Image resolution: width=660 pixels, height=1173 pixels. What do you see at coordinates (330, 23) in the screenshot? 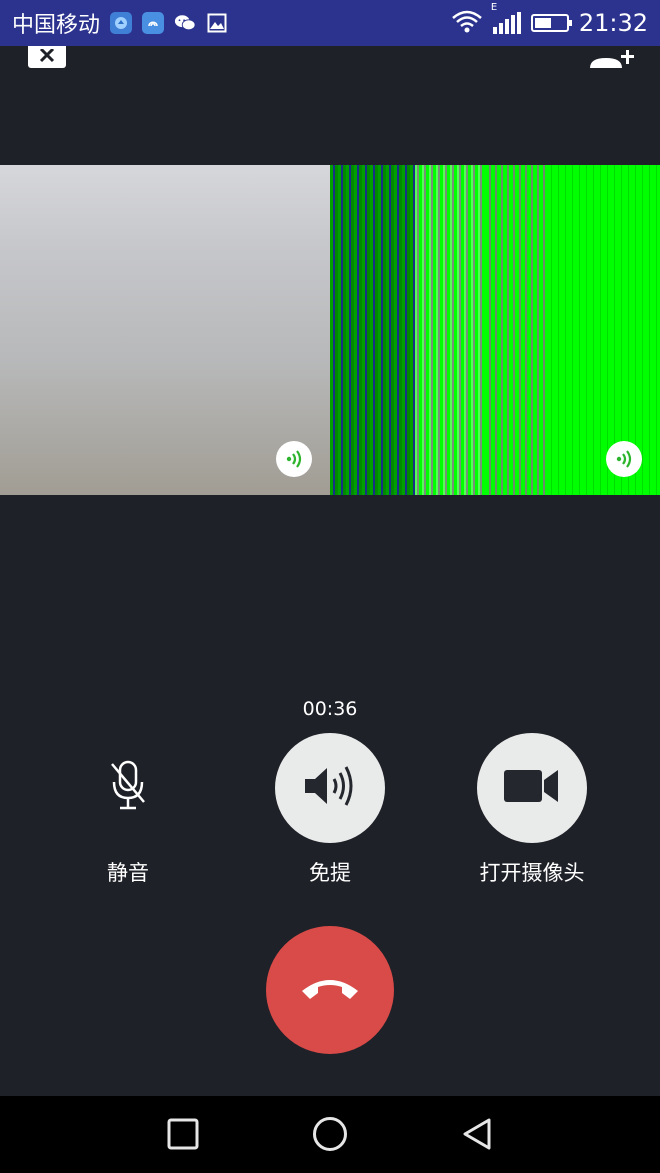
I see `status-bar: 中国移动 E 21:32` at bounding box center [330, 23].